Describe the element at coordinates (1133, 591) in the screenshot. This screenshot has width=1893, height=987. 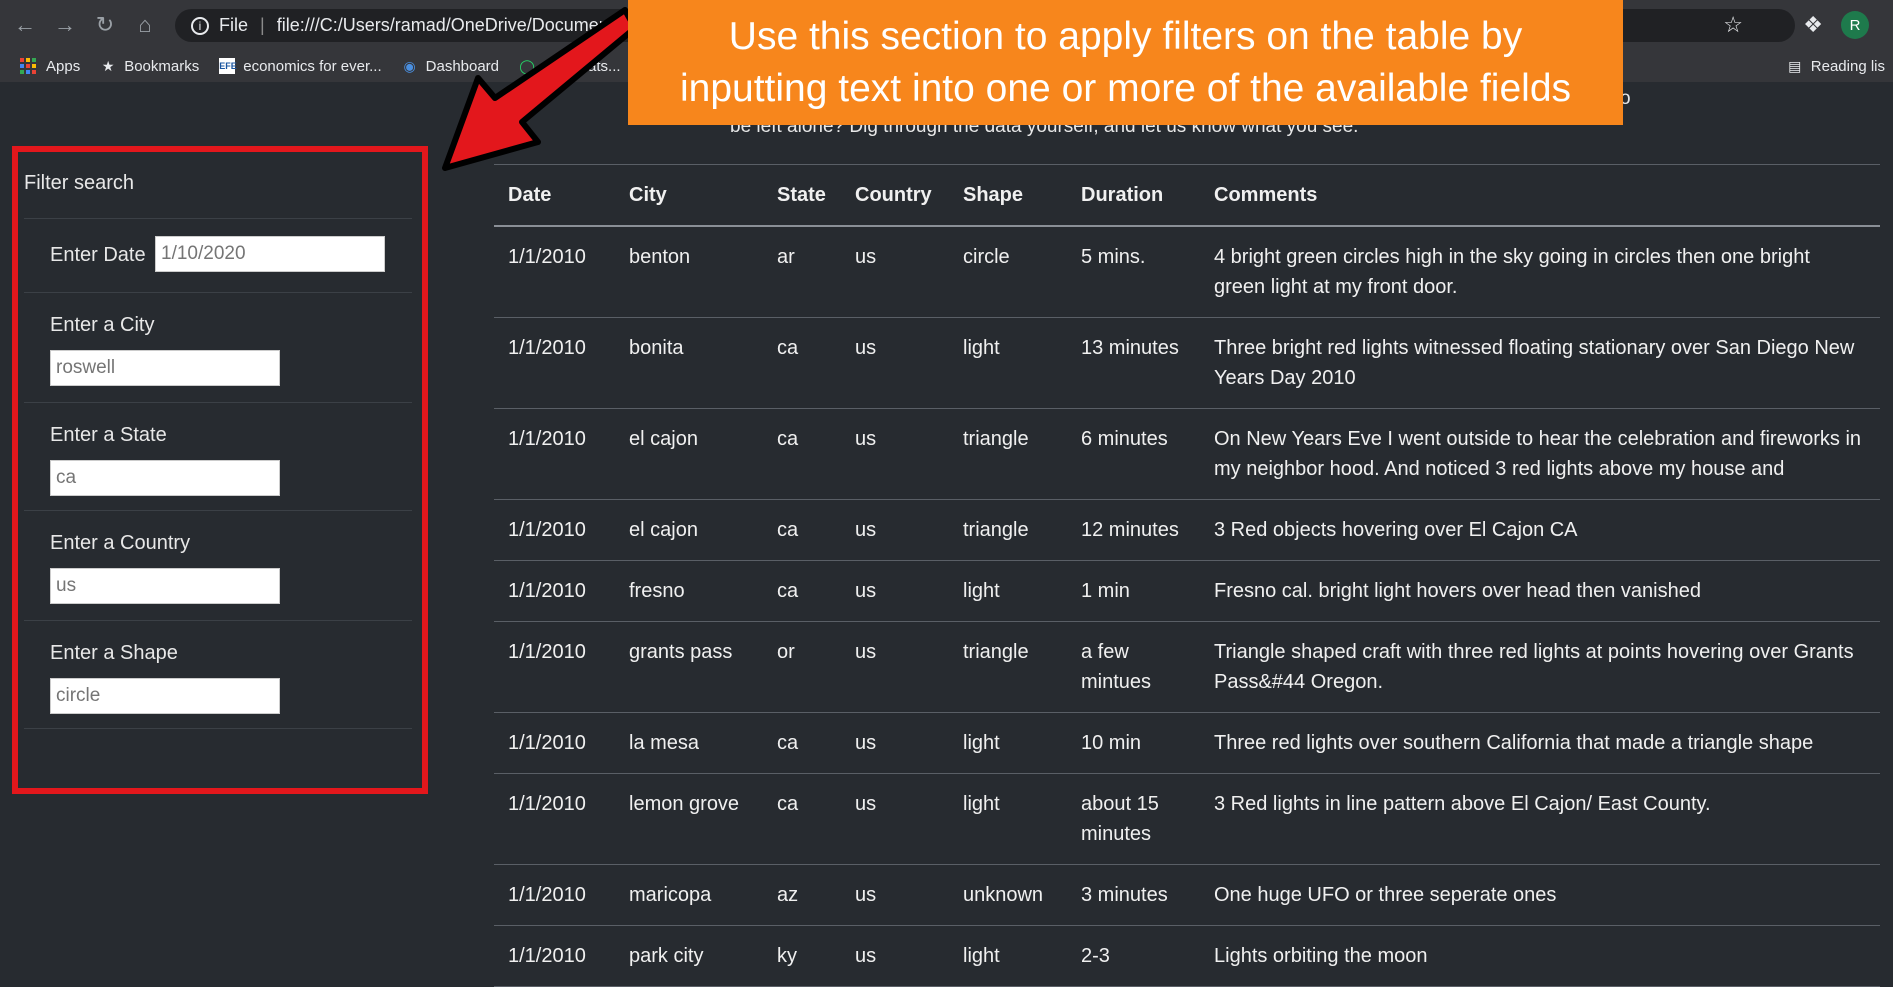
I see `cell-duration: 1 min` at that location.